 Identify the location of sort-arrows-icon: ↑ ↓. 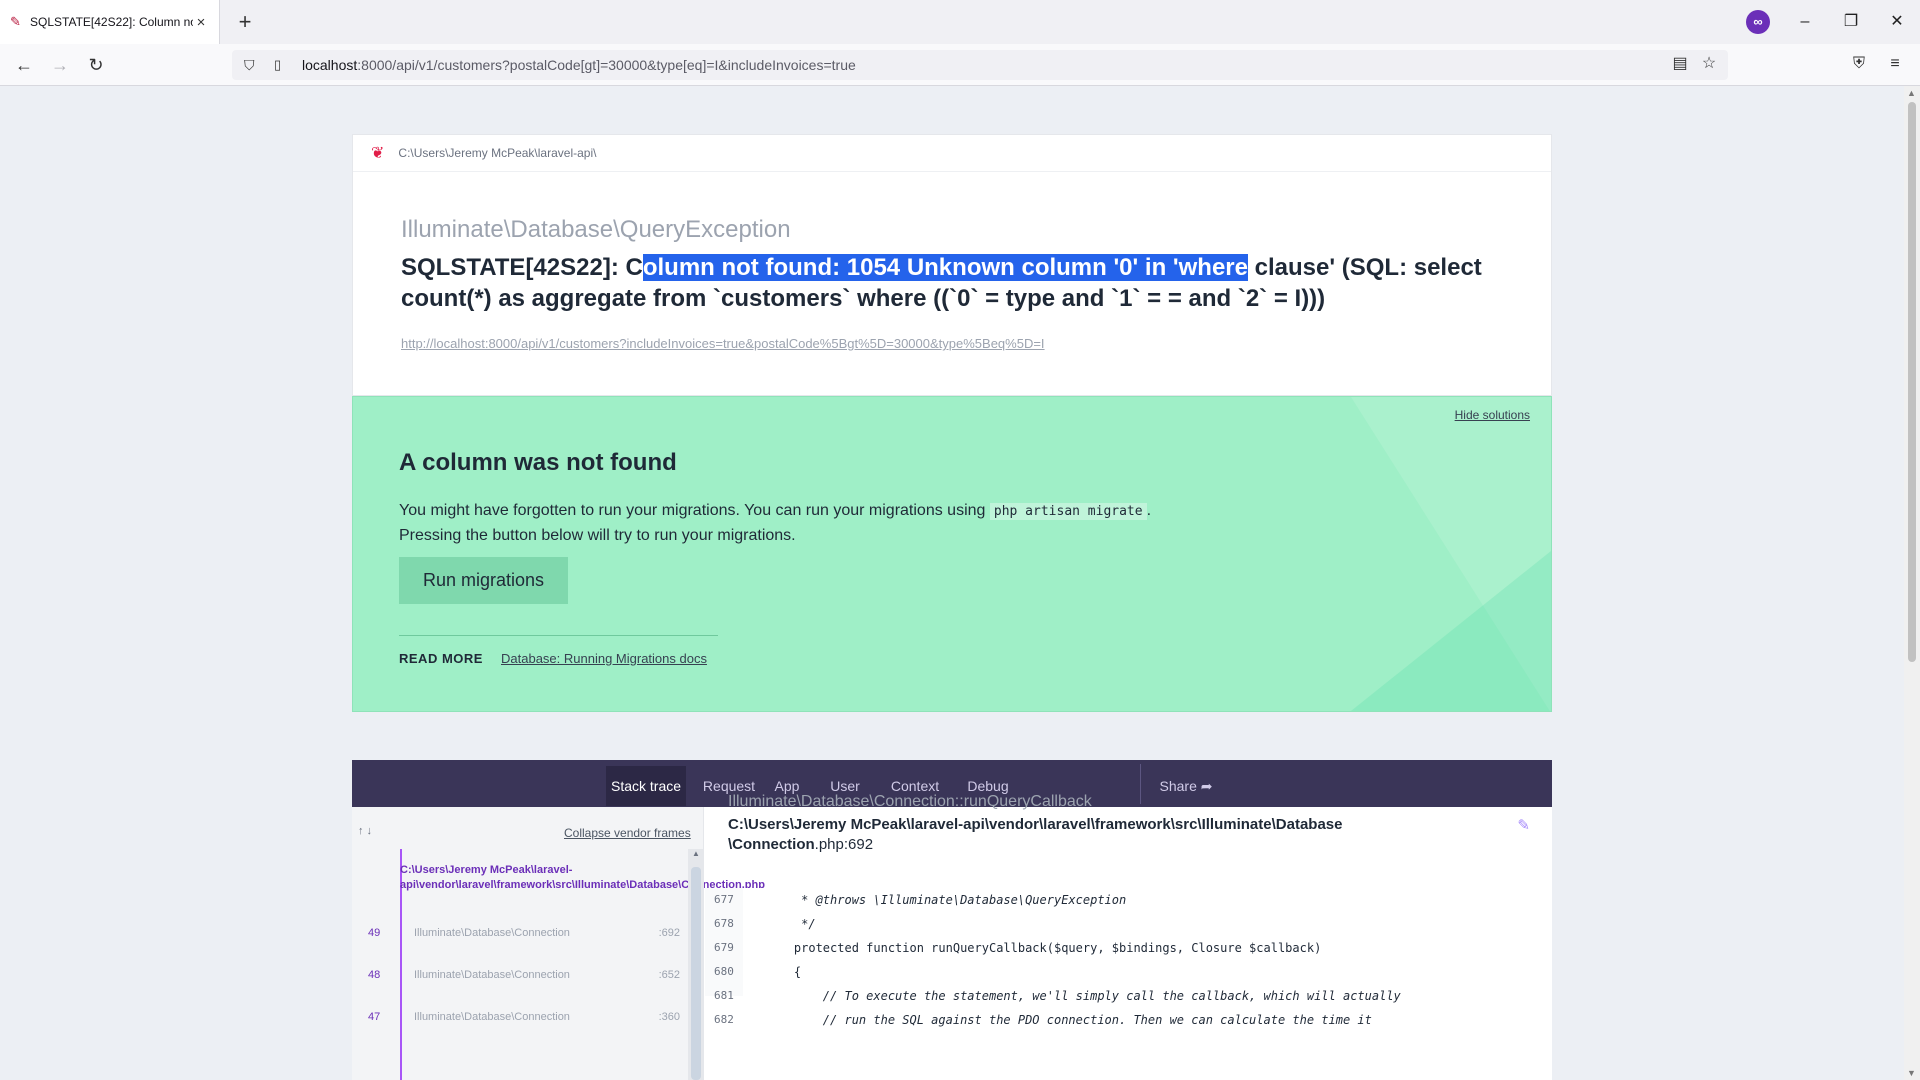
(365, 831).